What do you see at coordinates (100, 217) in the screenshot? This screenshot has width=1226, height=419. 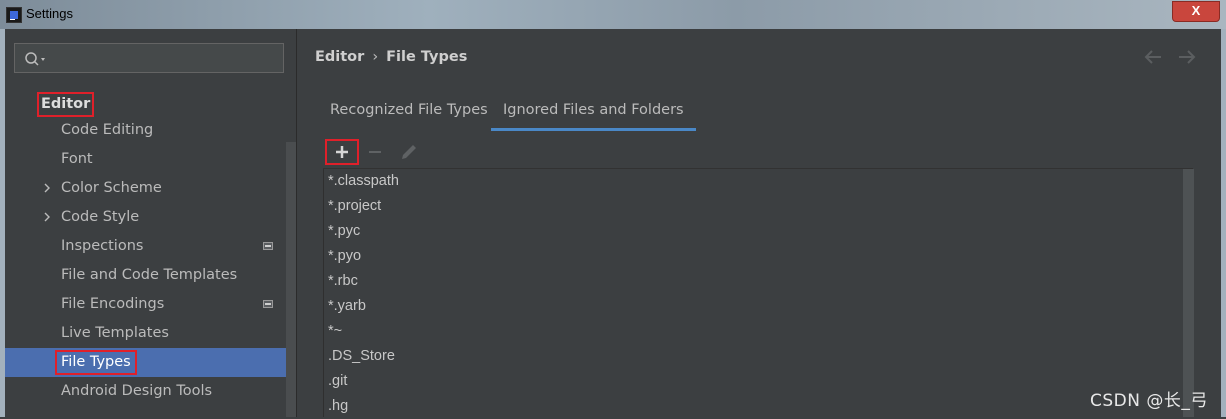 I see `sidebar-item-label: Code Style` at bounding box center [100, 217].